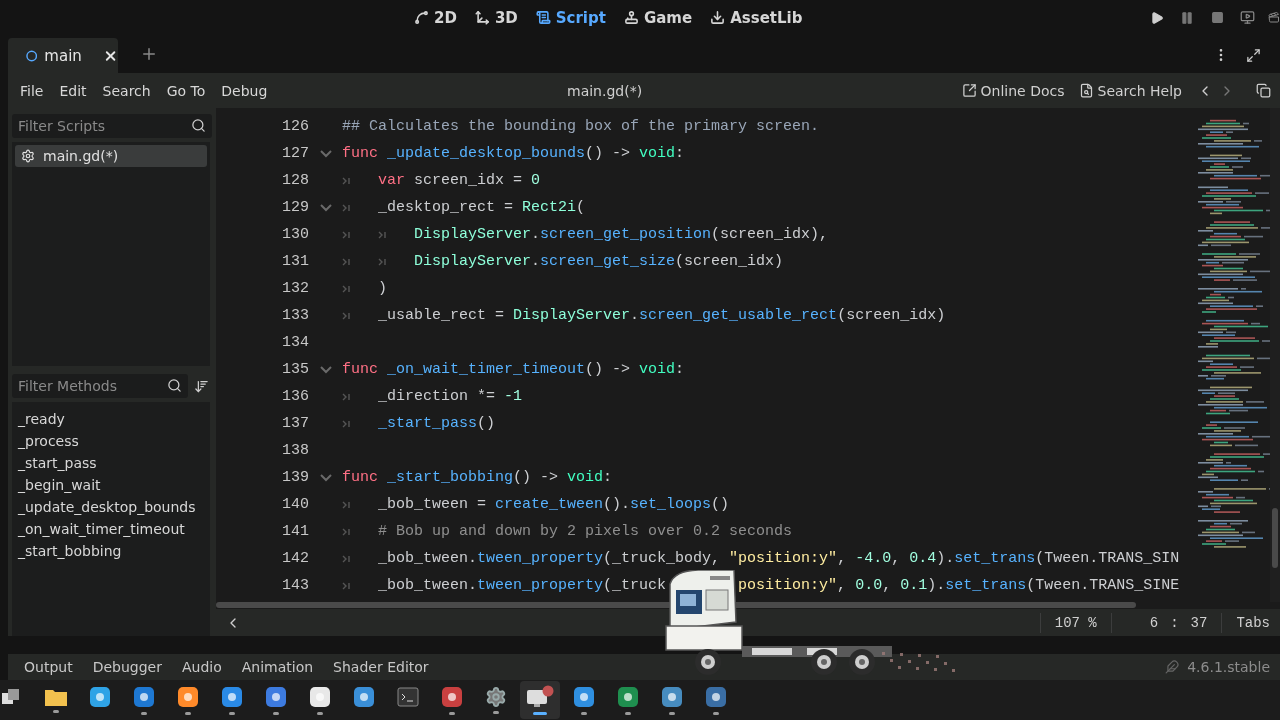 The width and height of the screenshot is (1280, 720). Describe the element at coordinates (477, 477) in the screenshot. I see `code-line: func _start_bobbing() -> void:` at that location.